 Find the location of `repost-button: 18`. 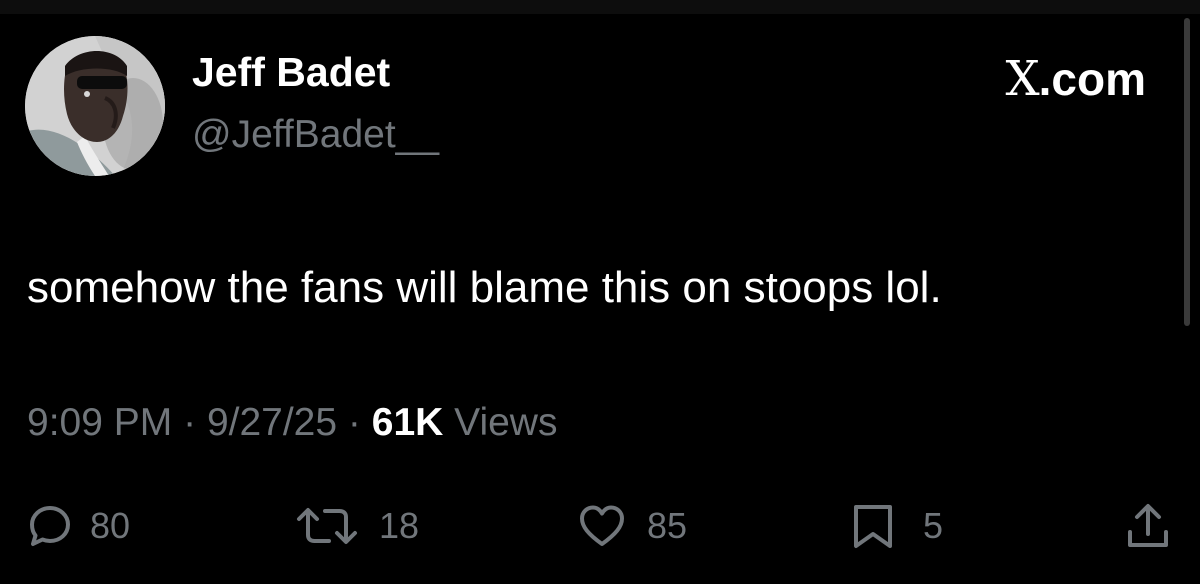

repost-button: 18 is located at coordinates (357, 526).